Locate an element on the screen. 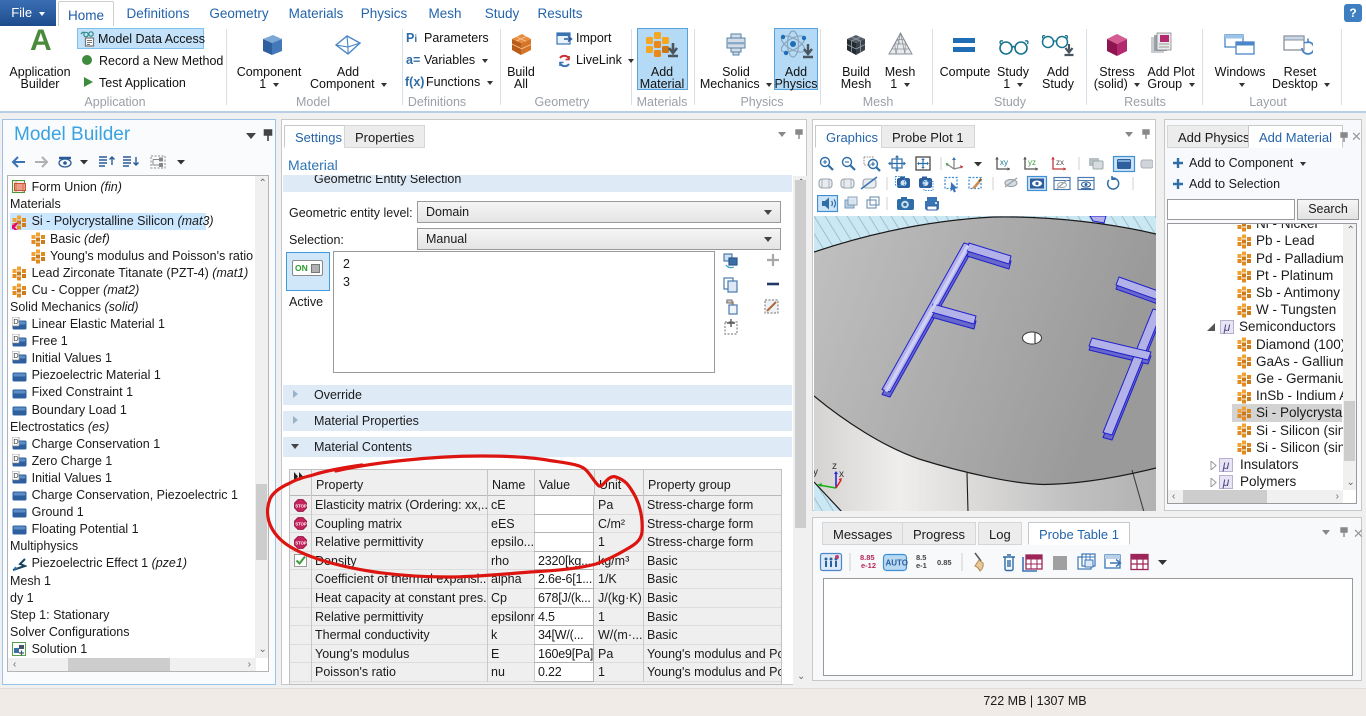  svg-text: e-1 is located at coordinates (921, 565).